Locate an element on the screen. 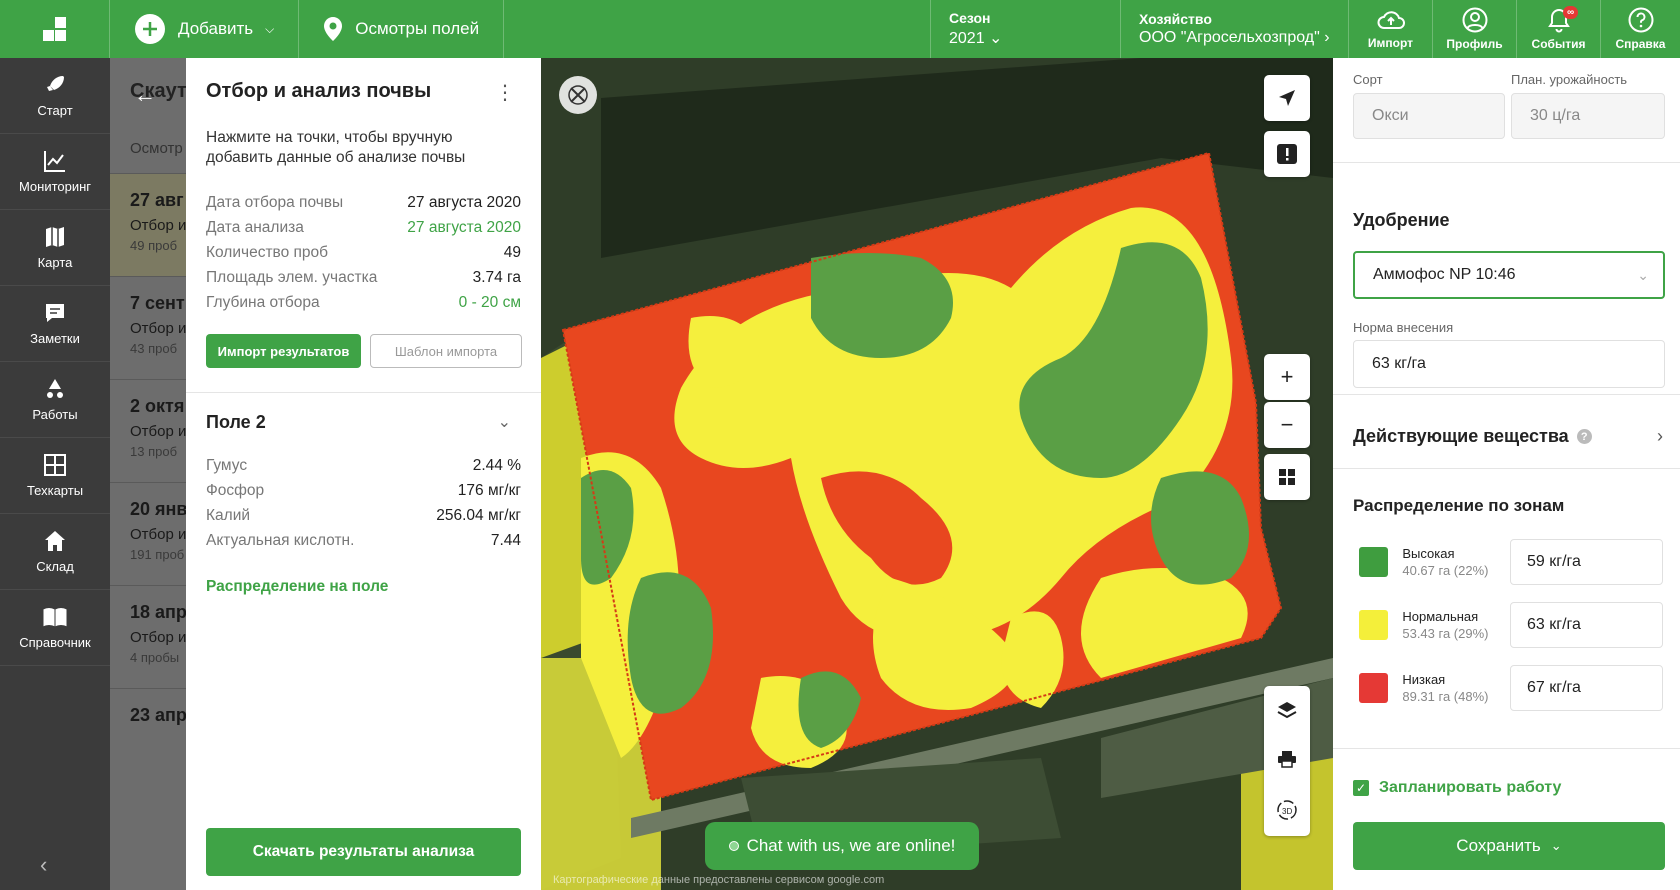 The width and height of the screenshot is (1680, 890). add-button: Добавить ⌵ is located at coordinates (205, 29).